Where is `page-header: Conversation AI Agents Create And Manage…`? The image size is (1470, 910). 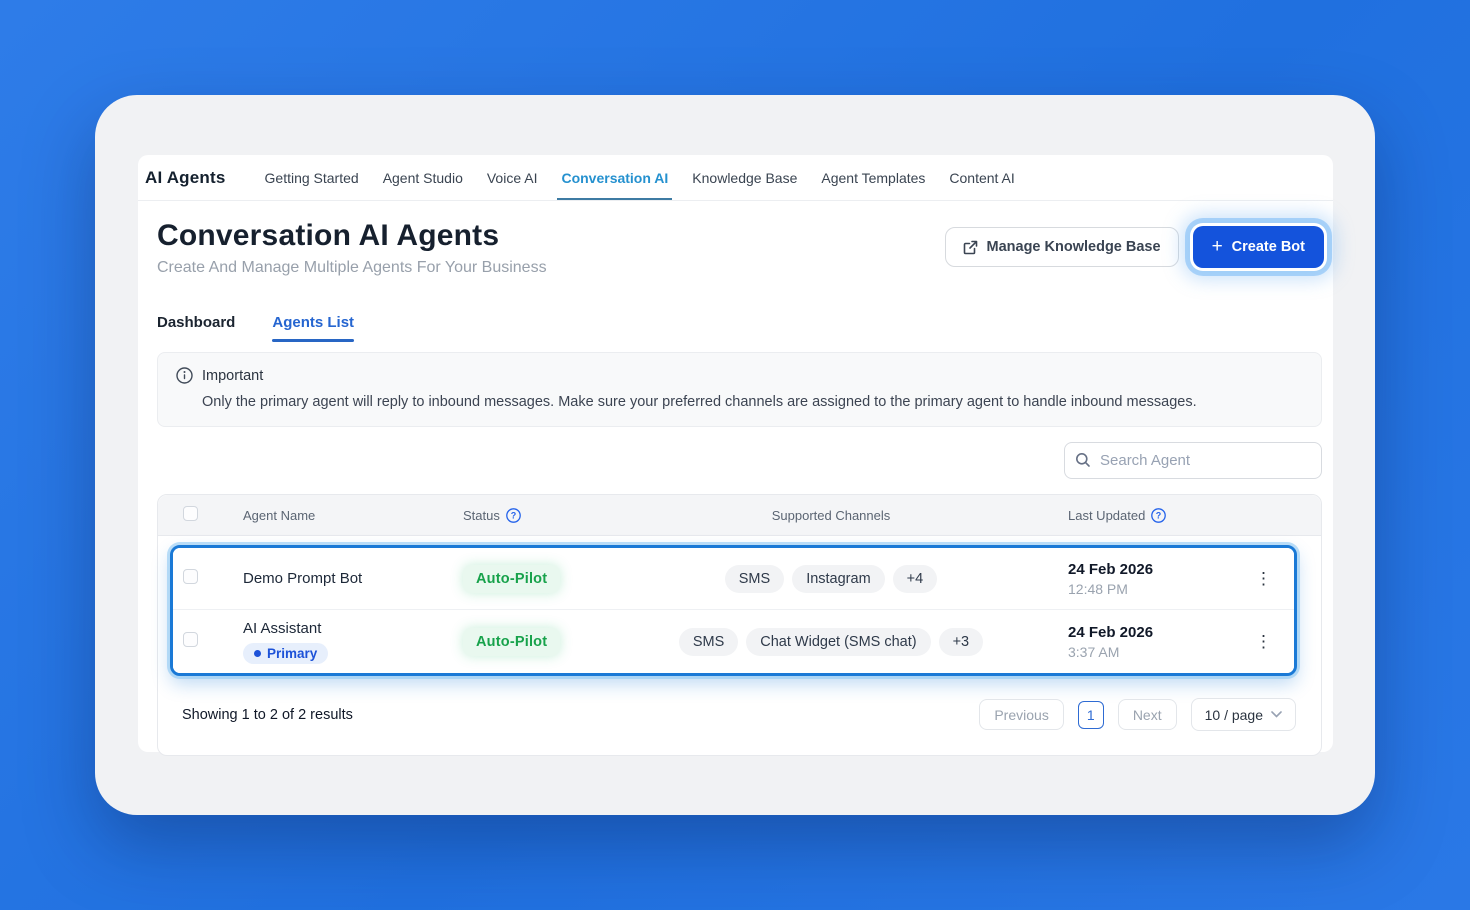
page-header: Conversation AI Agents Create And Manage… is located at coordinates (735, 239).